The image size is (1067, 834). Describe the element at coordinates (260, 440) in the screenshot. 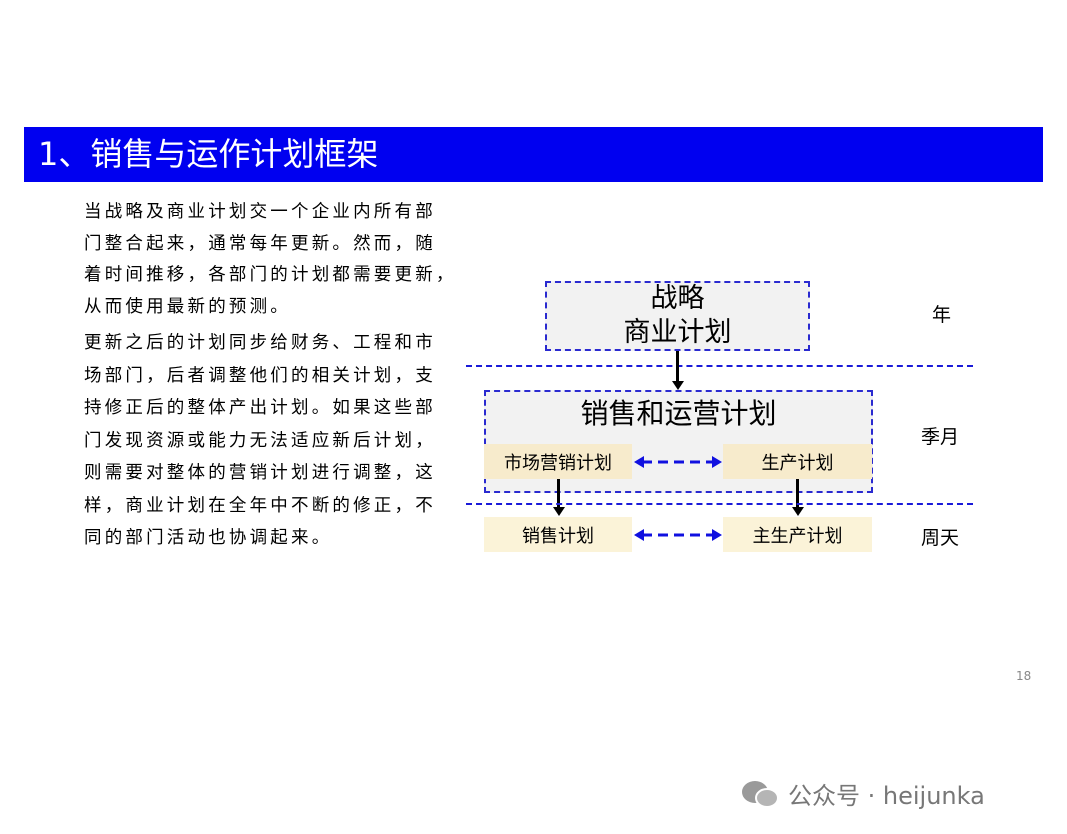

I see `text-line: 门发现资源或能力无法适应新后计划，` at that location.